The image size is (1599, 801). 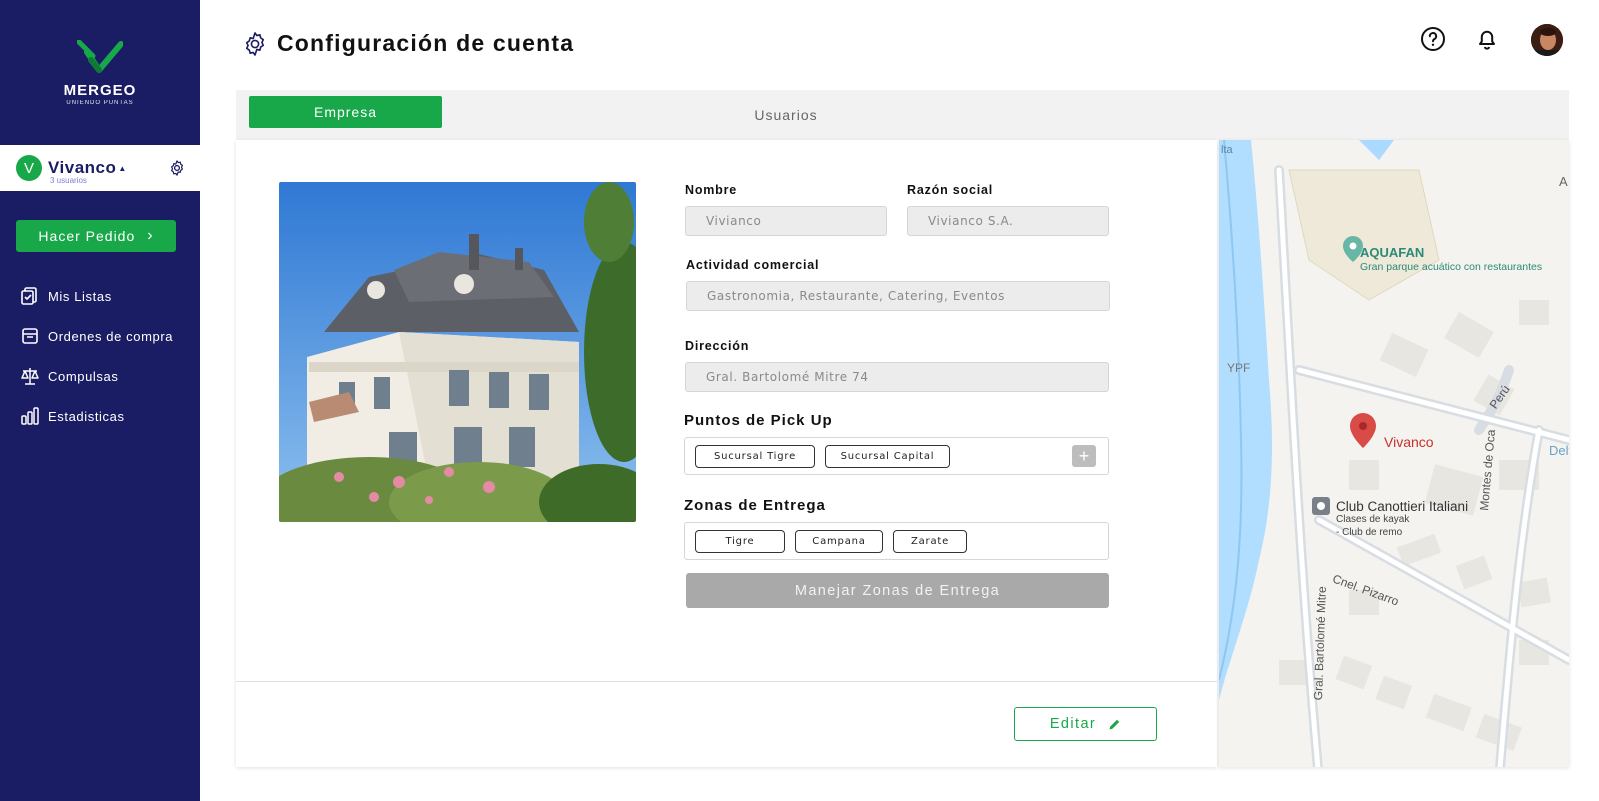 I want to click on account-user-count: 3 usuarios, so click(x=68, y=180).